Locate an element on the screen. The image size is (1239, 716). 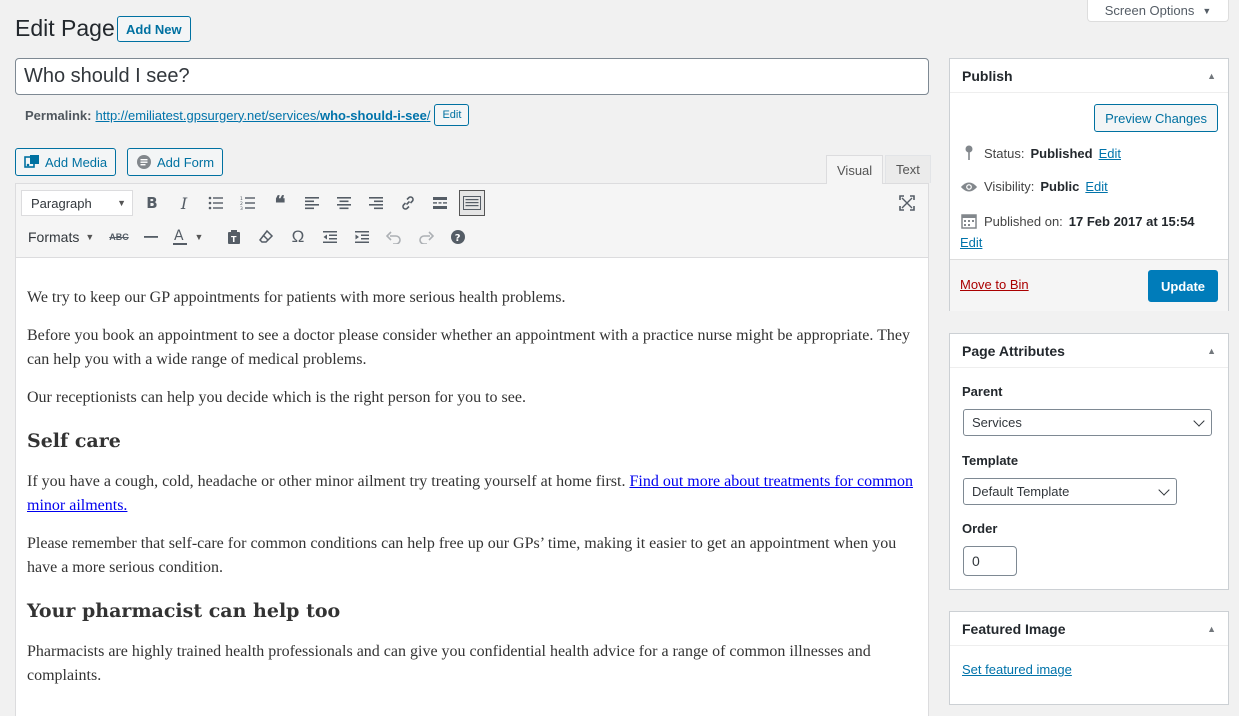
svg-text: A is located at coordinates (179, 236).